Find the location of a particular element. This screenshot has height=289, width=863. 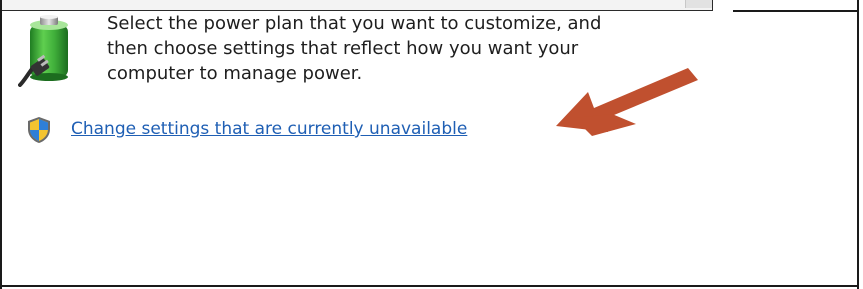

left-border is located at coordinates (1, 144).